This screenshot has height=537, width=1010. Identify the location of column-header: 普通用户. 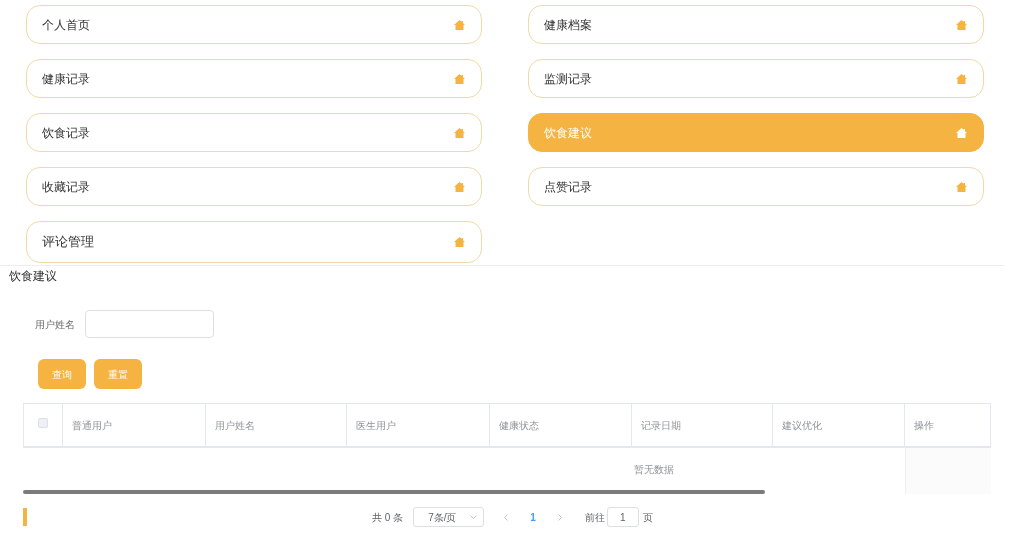
(91, 425).